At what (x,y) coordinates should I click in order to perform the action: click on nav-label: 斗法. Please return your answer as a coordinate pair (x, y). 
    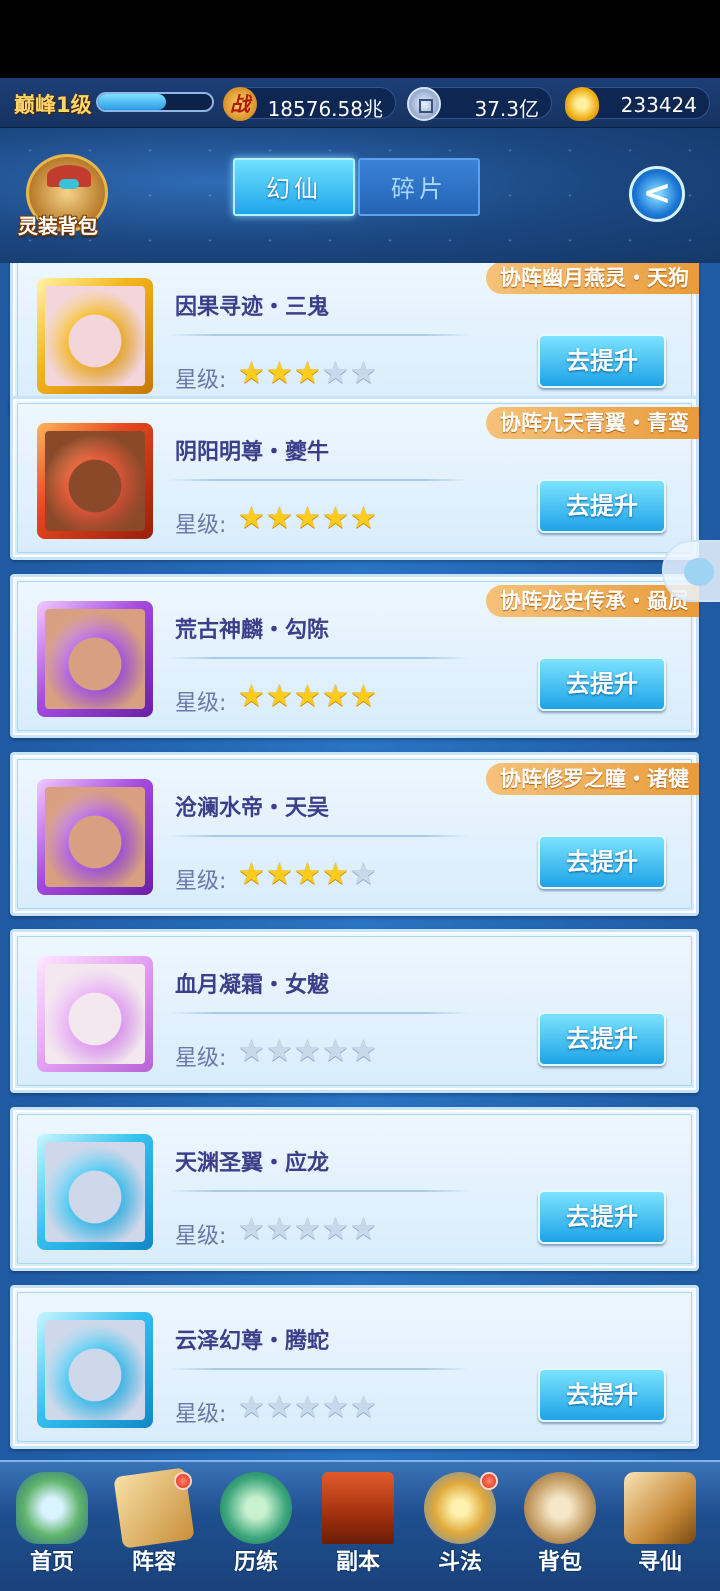
    Looking at the image, I should click on (459, 1562).